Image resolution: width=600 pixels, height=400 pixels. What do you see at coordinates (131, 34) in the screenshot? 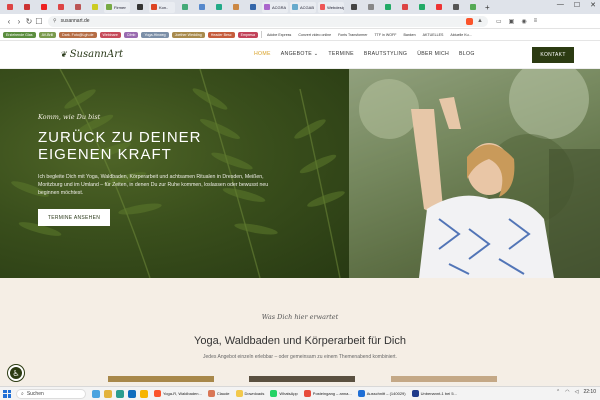
I see `bookmark-item: Cfmb` at bounding box center [131, 34].